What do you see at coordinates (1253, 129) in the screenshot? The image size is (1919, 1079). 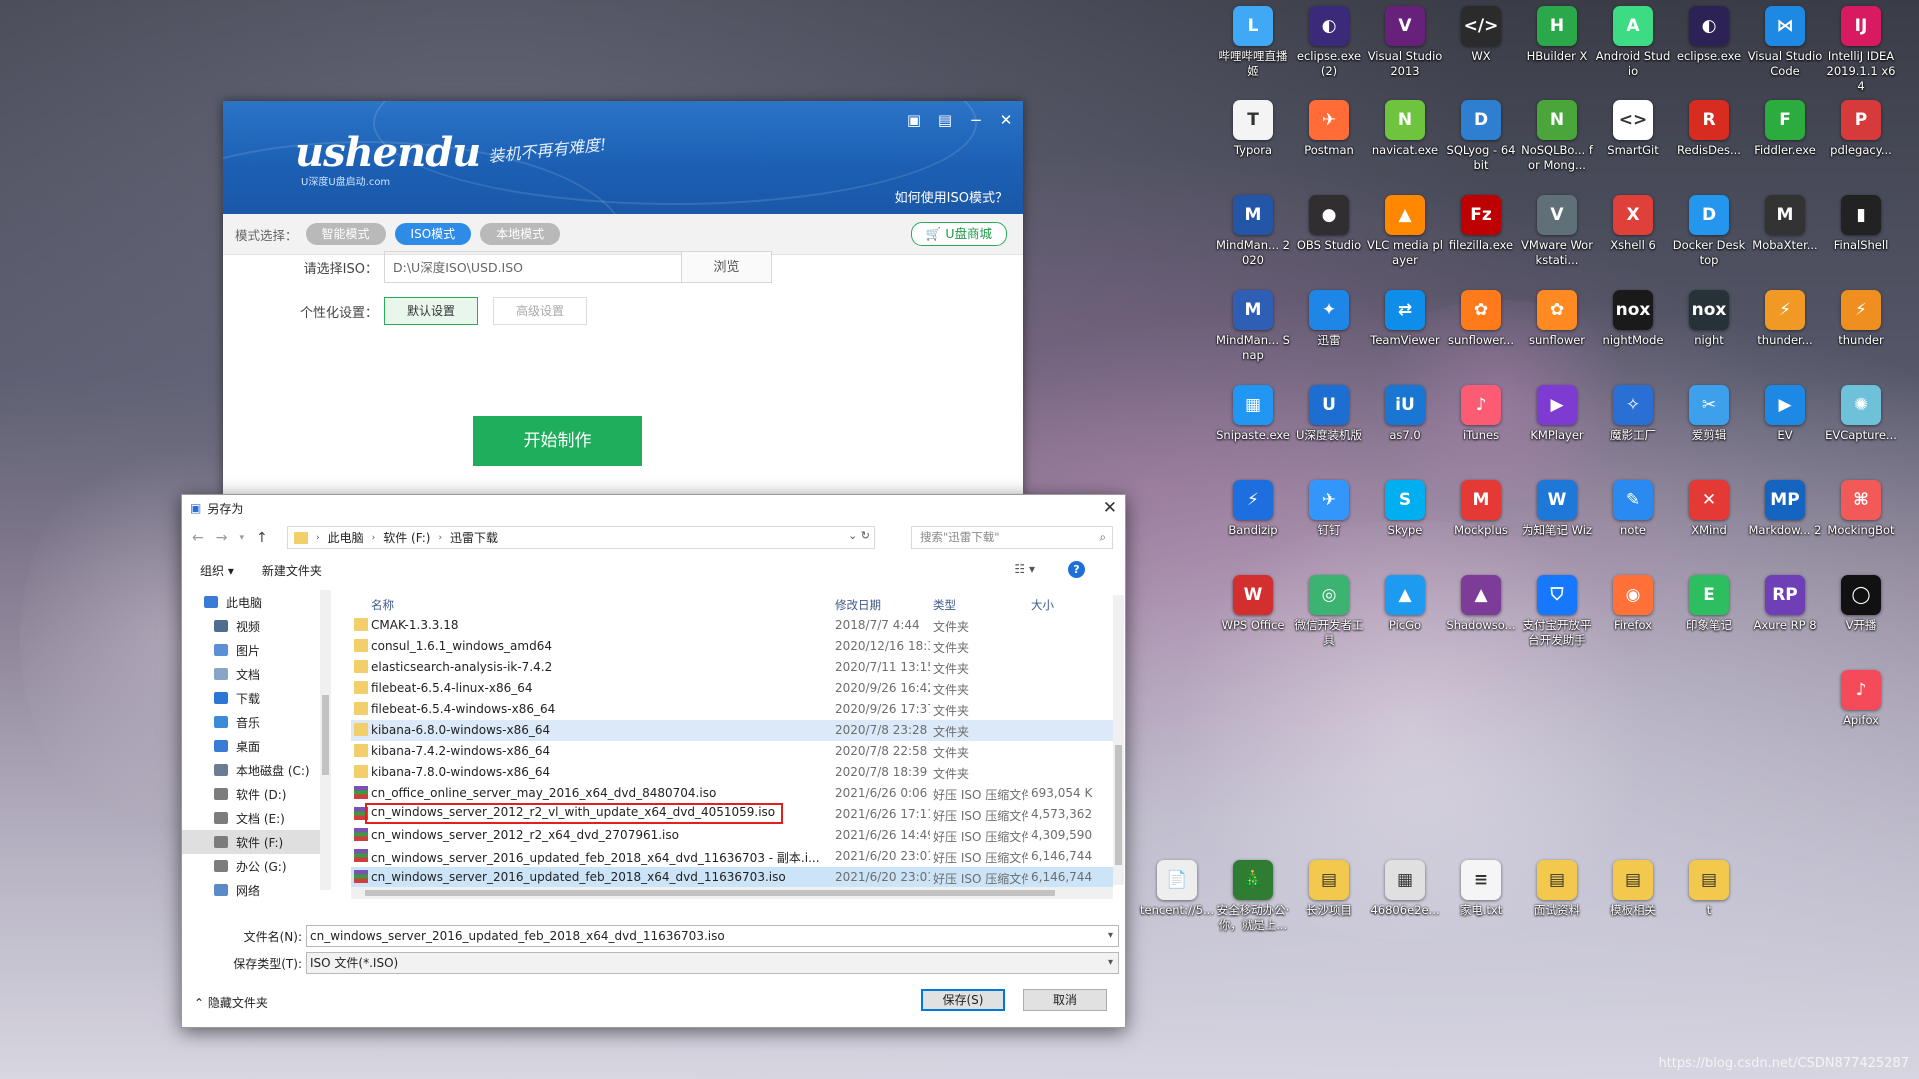 I see `desktop-icon: T Typora` at bounding box center [1253, 129].